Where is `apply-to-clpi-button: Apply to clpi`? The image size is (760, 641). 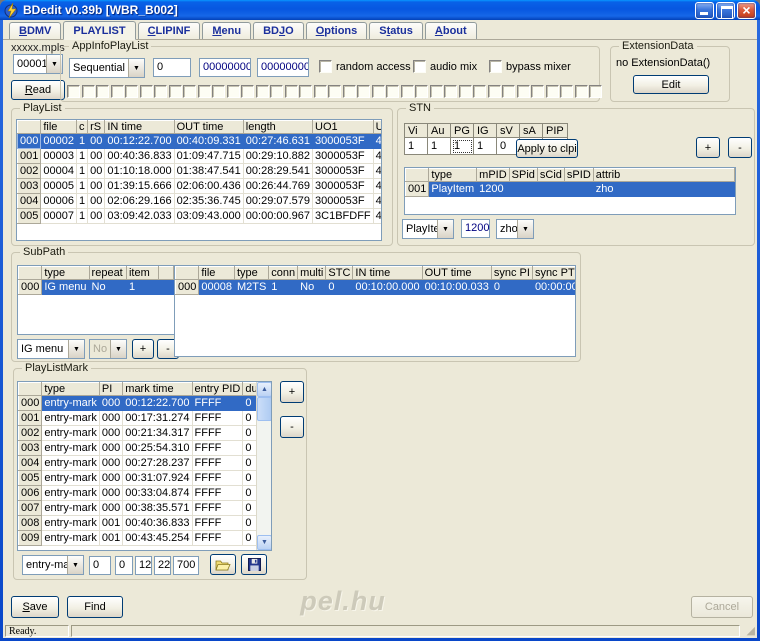 apply-to-clpi-button: Apply to clpi is located at coordinates (547, 148).